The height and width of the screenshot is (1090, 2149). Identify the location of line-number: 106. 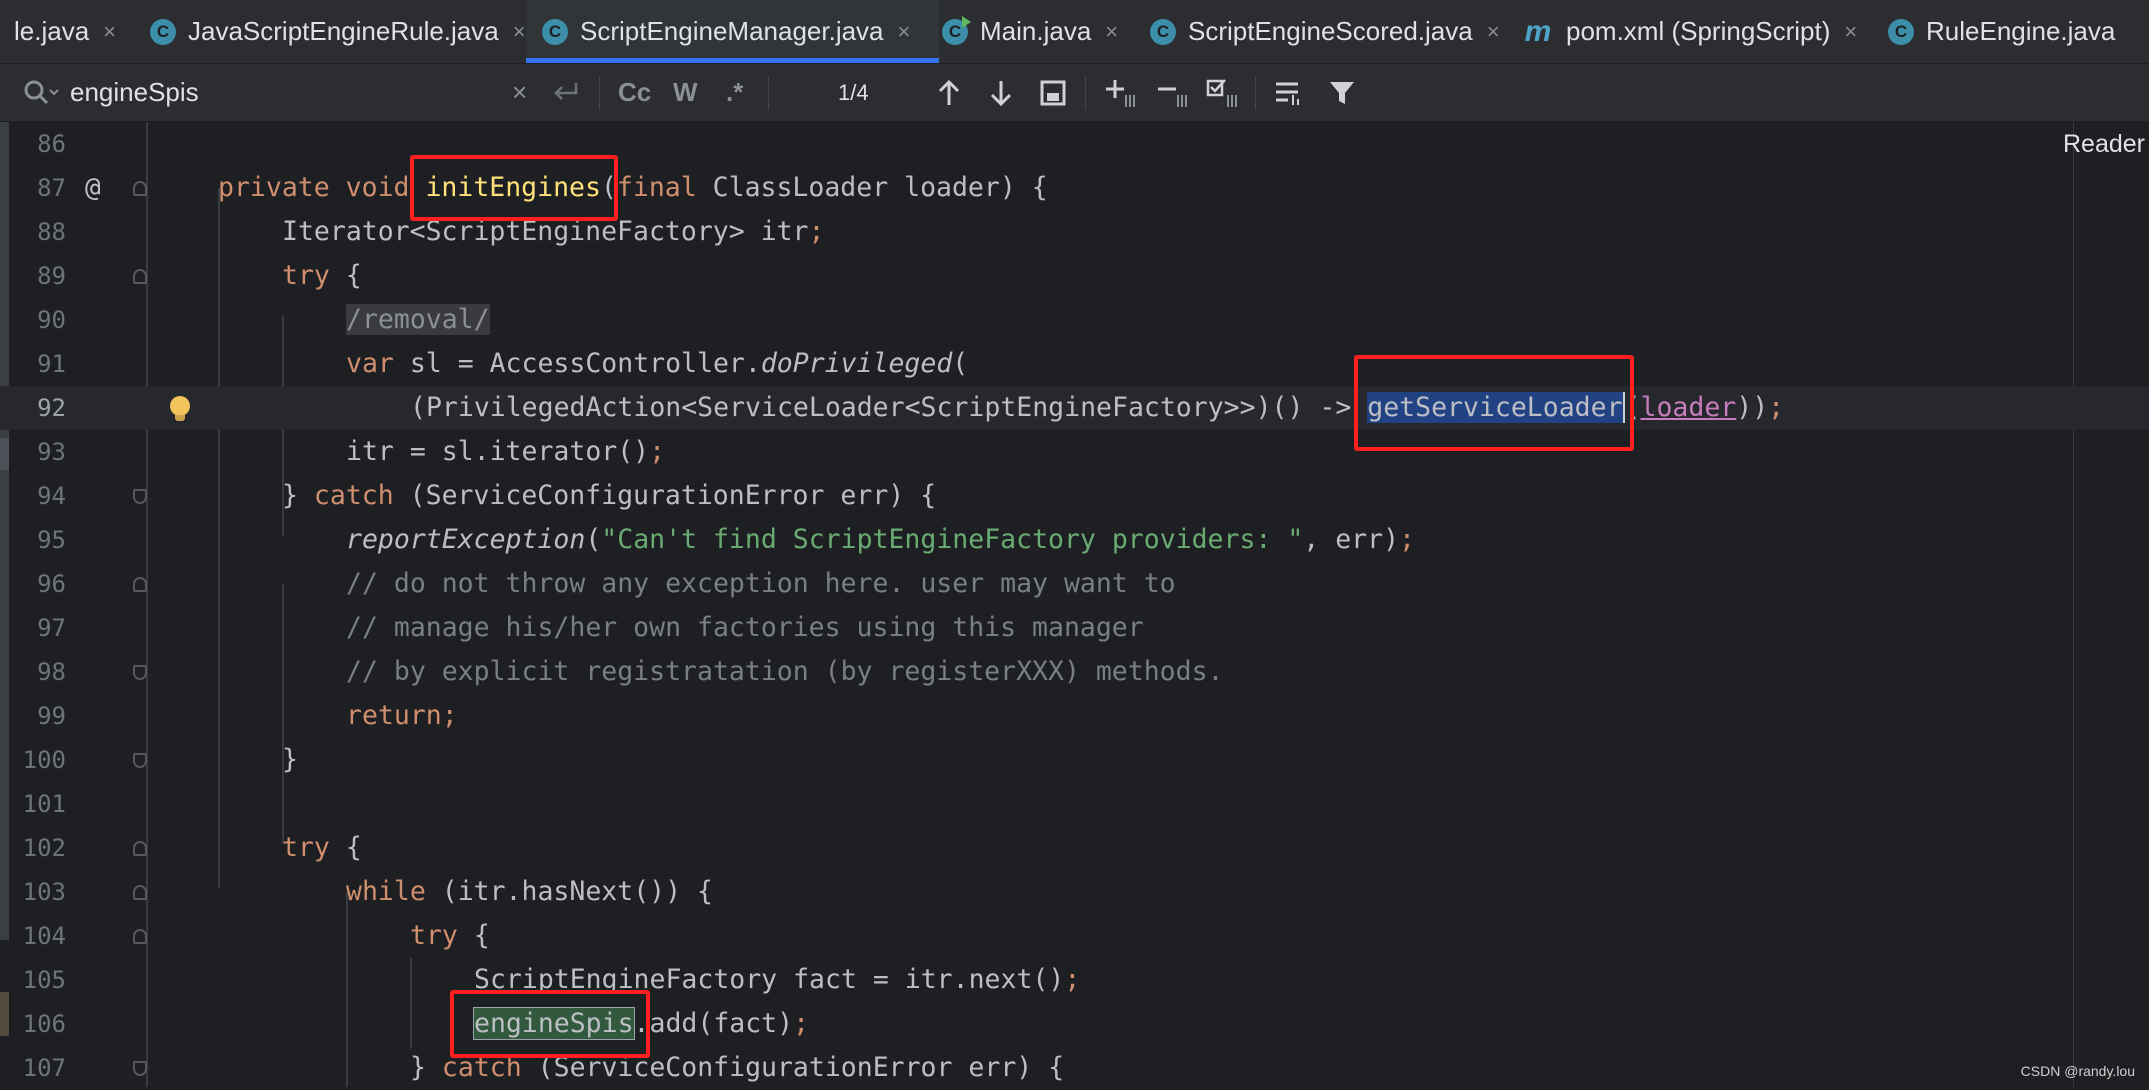
(44, 1024).